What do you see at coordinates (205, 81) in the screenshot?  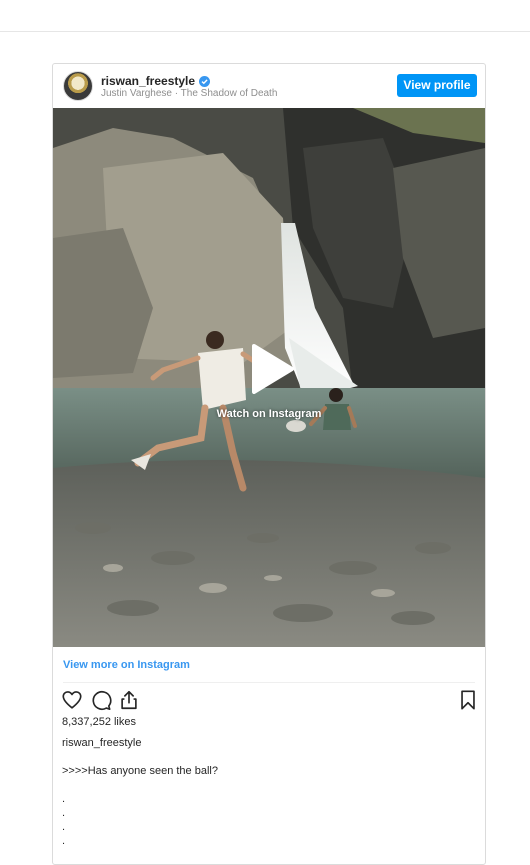 I see `verified-badge-icon` at bounding box center [205, 81].